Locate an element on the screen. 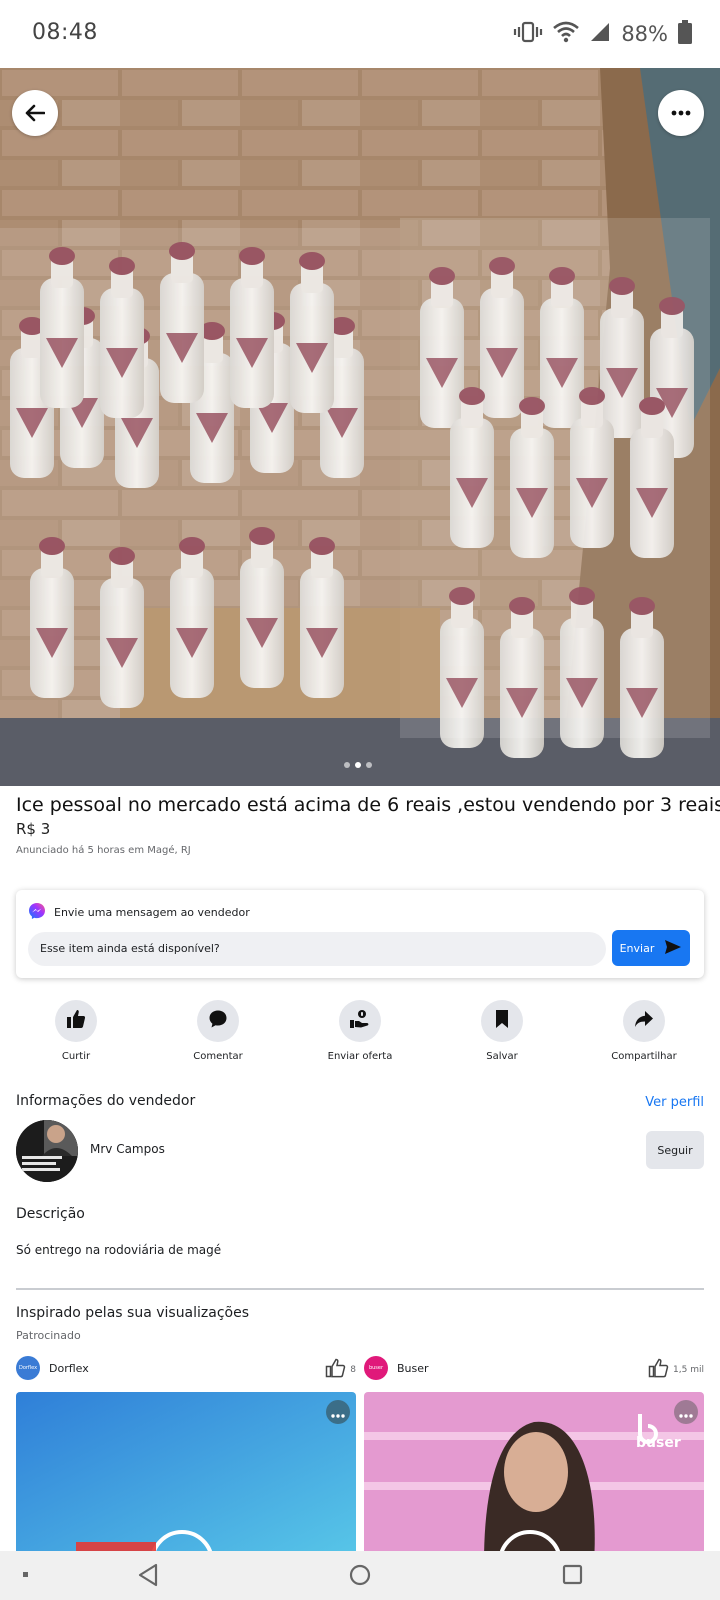 This screenshot has height=1600, width=720. offer-icon is located at coordinates (360, 1021).